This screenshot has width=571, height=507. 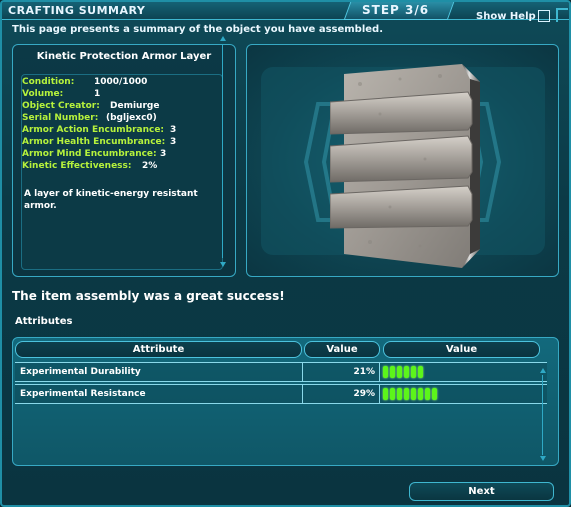 What do you see at coordinates (135, 106) in the screenshot?
I see `property-value: Demiurge` at bounding box center [135, 106].